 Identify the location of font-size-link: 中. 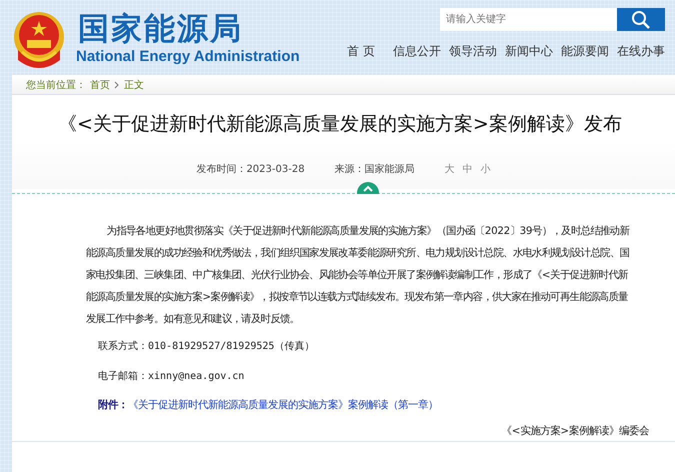
(467, 169).